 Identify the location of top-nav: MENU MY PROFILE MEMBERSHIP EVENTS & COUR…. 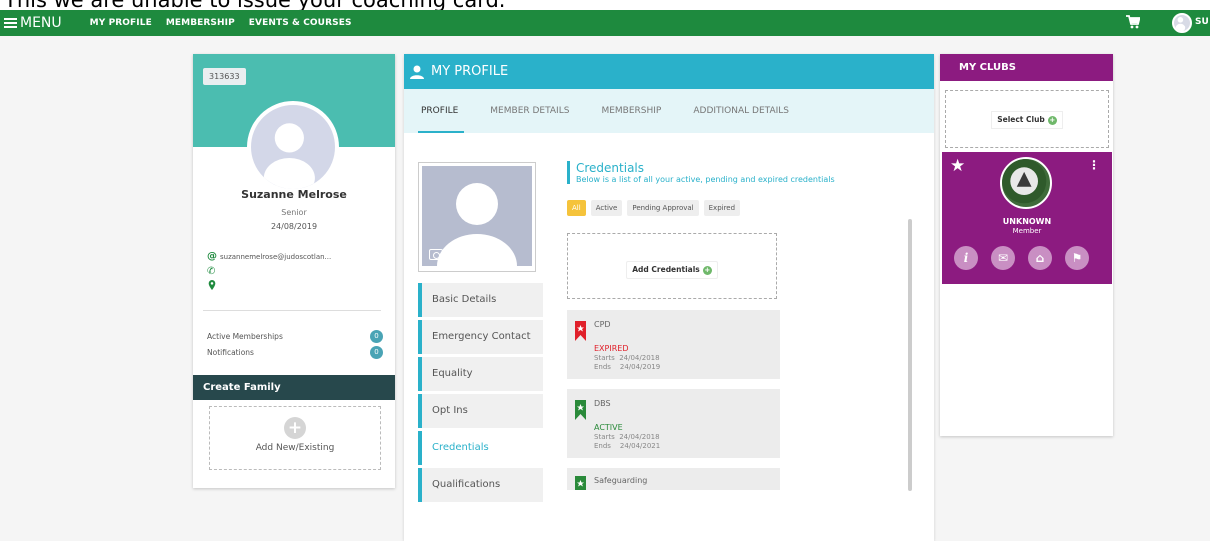
(605, 23).